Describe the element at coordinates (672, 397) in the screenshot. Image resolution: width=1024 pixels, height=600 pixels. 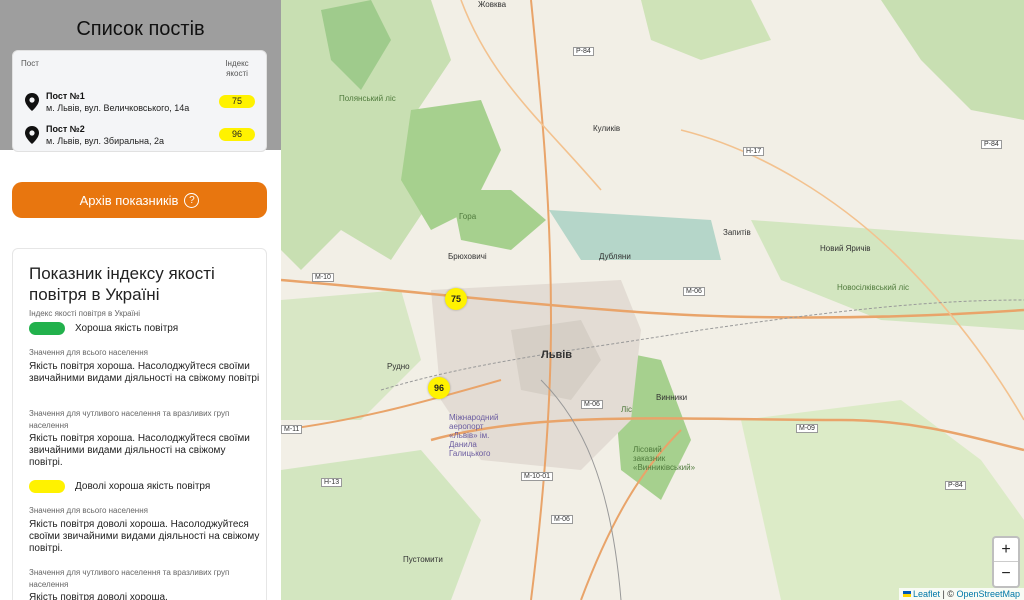
I see `map-label-vynnyky: Винники` at that location.